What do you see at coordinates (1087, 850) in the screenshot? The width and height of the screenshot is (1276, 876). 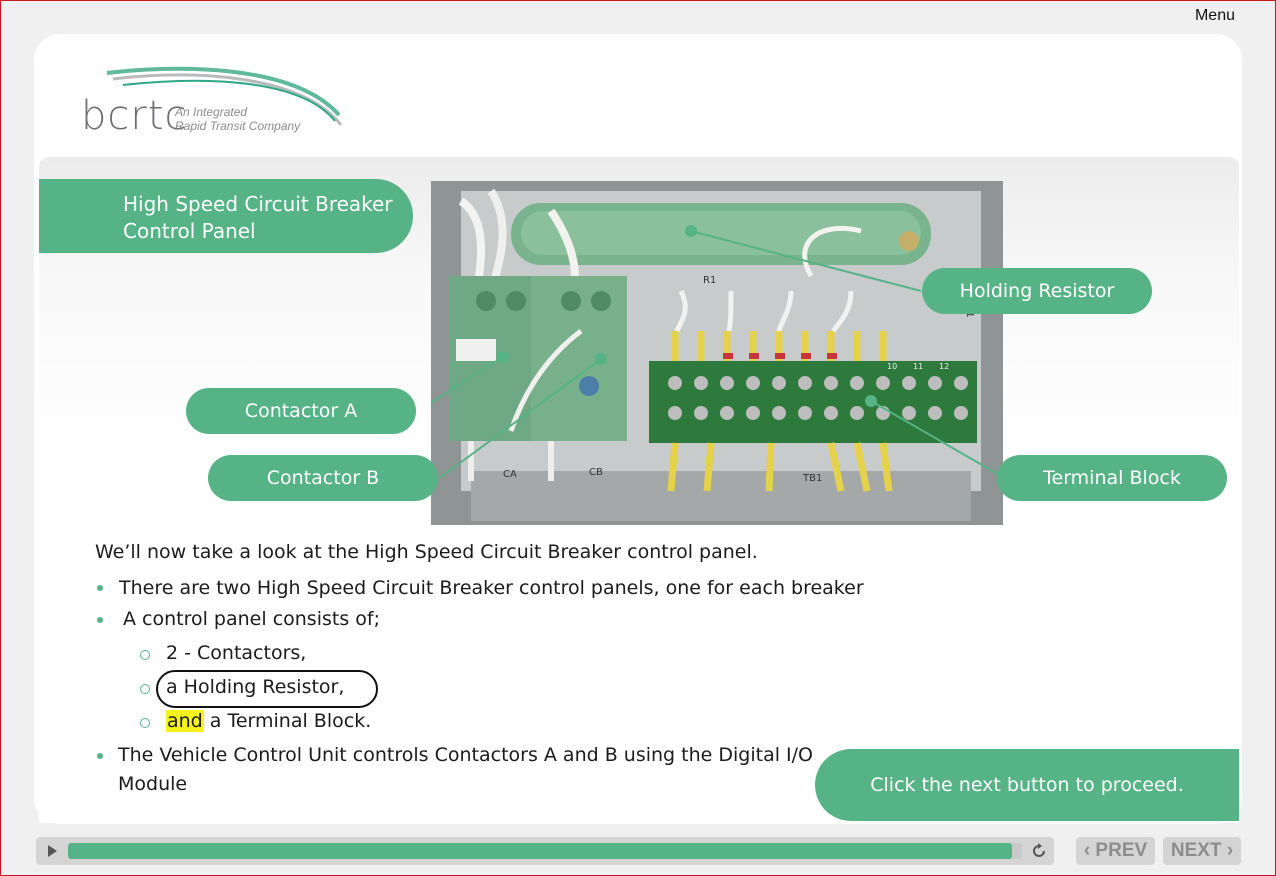 I see `chevron-left-icon: ‹` at bounding box center [1087, 850].